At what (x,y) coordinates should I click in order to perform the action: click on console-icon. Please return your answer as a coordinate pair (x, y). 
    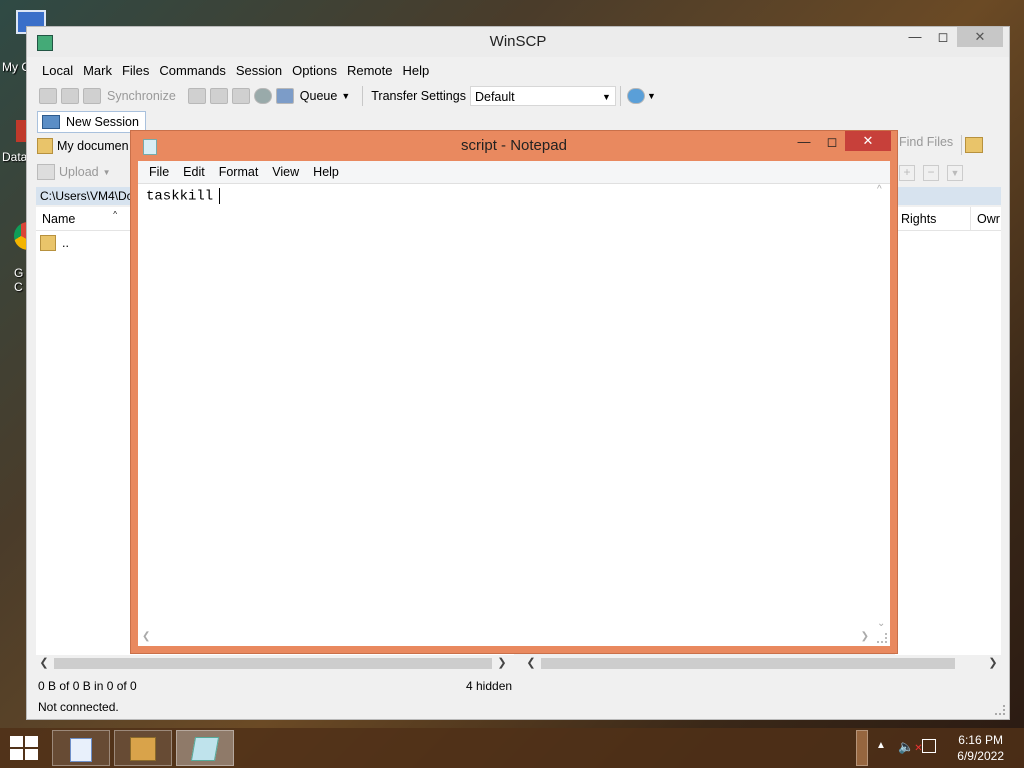
    Looking at the image, I should click on (196, 96).